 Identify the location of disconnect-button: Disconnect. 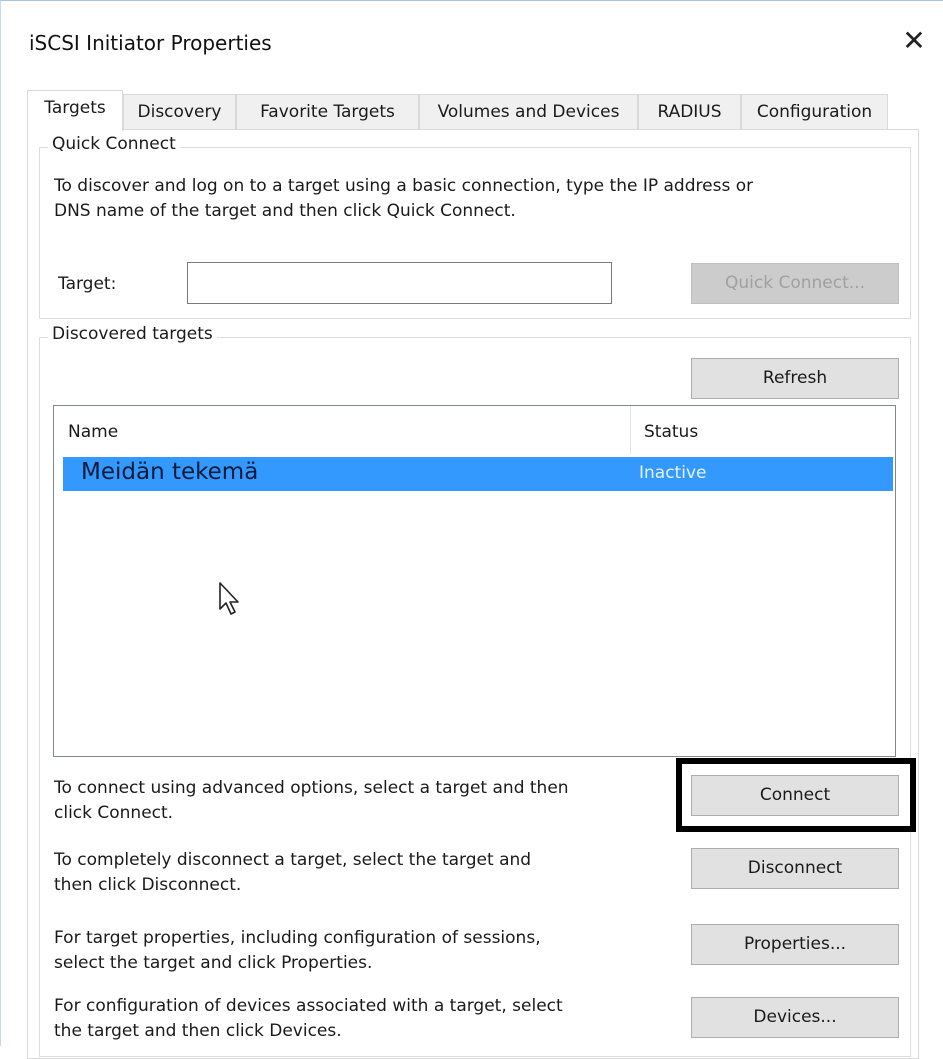
(795, 868).